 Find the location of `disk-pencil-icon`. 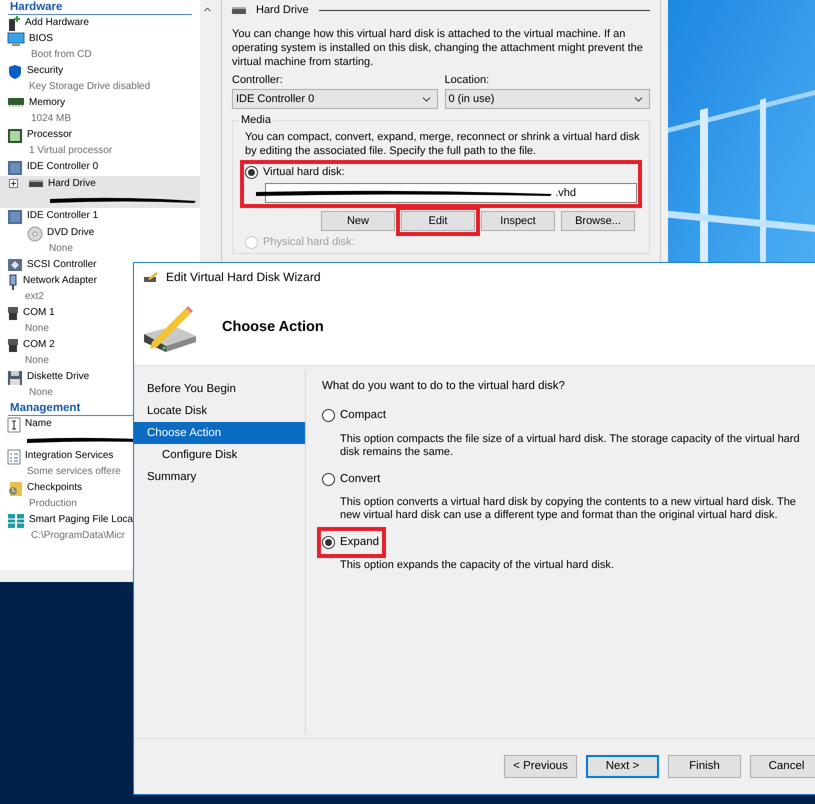

disk-pencil-icon is located at coordinates (151, 277).